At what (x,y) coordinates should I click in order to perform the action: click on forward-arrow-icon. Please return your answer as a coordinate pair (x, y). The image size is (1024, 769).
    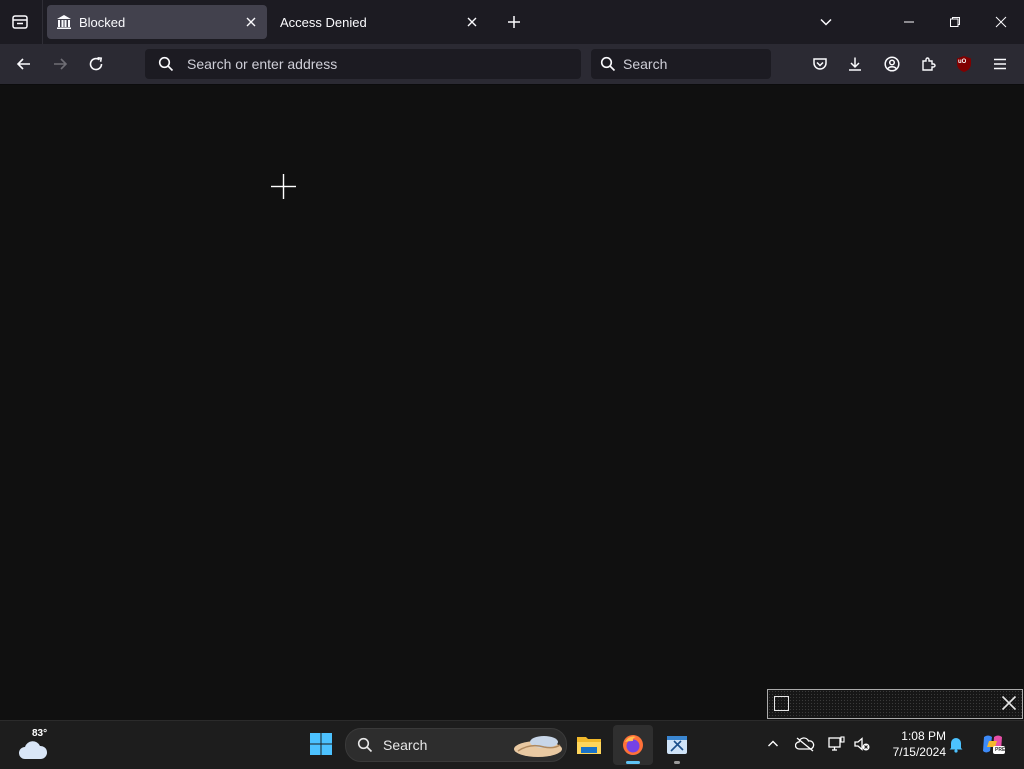
    Looking at the image, I should click on (61, 64).